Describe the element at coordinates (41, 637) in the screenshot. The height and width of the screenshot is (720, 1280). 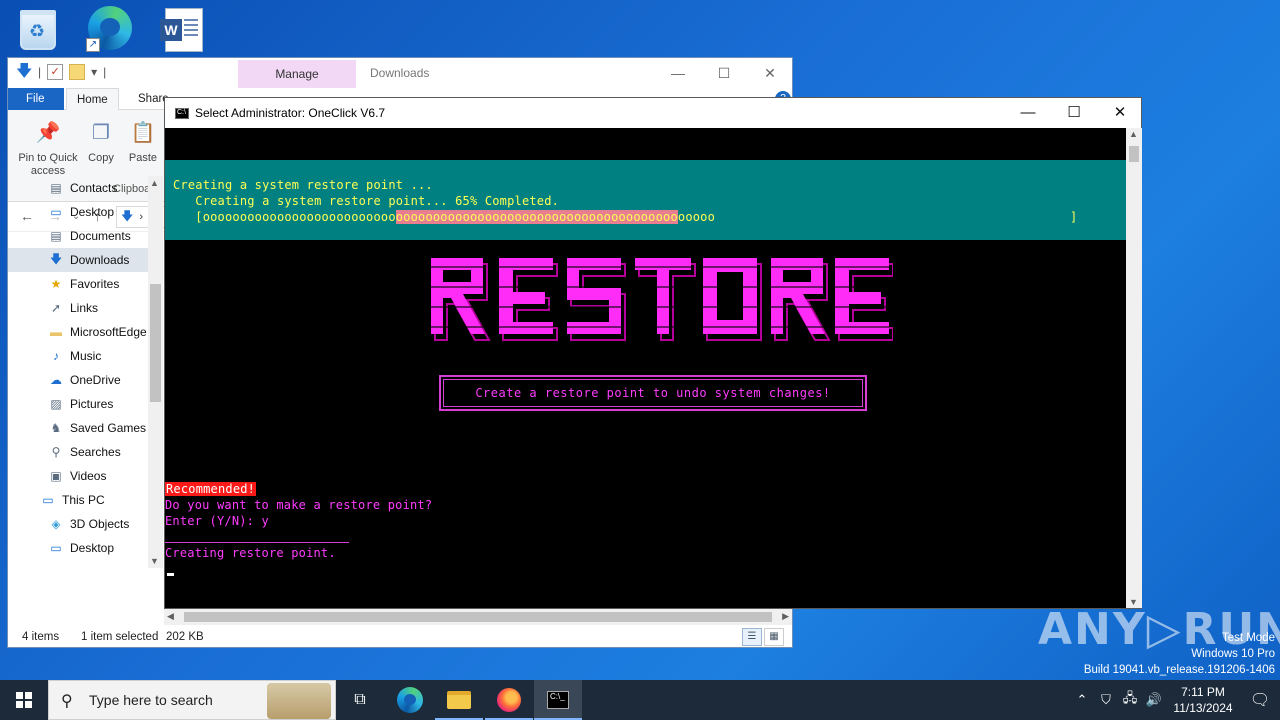
I see `item-count: 4 items` at that location.